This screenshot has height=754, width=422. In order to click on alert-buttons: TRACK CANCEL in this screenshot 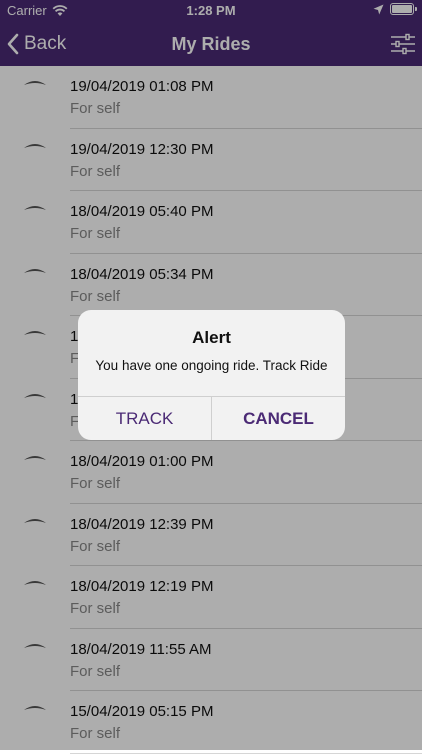, I will do `click(211, 418)`.